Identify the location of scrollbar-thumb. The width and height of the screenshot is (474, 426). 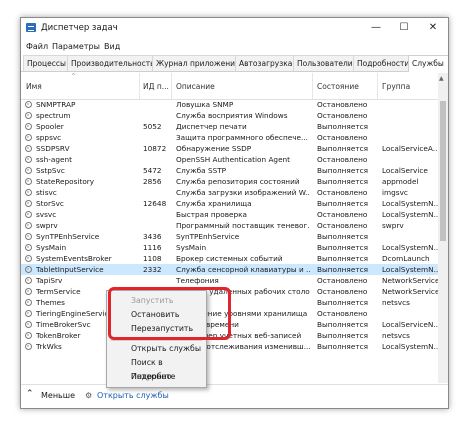
(443, 171).